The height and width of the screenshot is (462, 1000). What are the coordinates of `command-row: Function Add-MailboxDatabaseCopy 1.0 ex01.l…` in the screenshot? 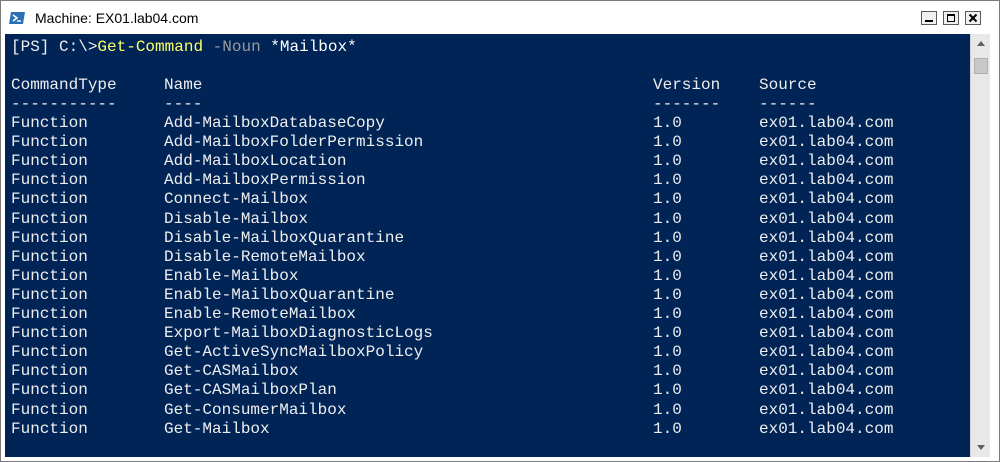 It's located at (487, 123).